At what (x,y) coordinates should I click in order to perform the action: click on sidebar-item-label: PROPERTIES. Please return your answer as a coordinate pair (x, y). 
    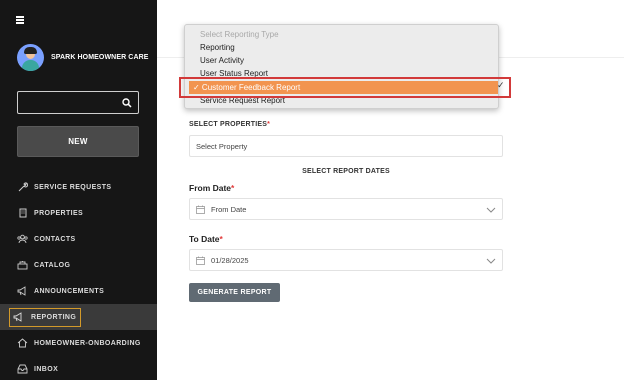
    Looking at the image, I should click on (59, 213).